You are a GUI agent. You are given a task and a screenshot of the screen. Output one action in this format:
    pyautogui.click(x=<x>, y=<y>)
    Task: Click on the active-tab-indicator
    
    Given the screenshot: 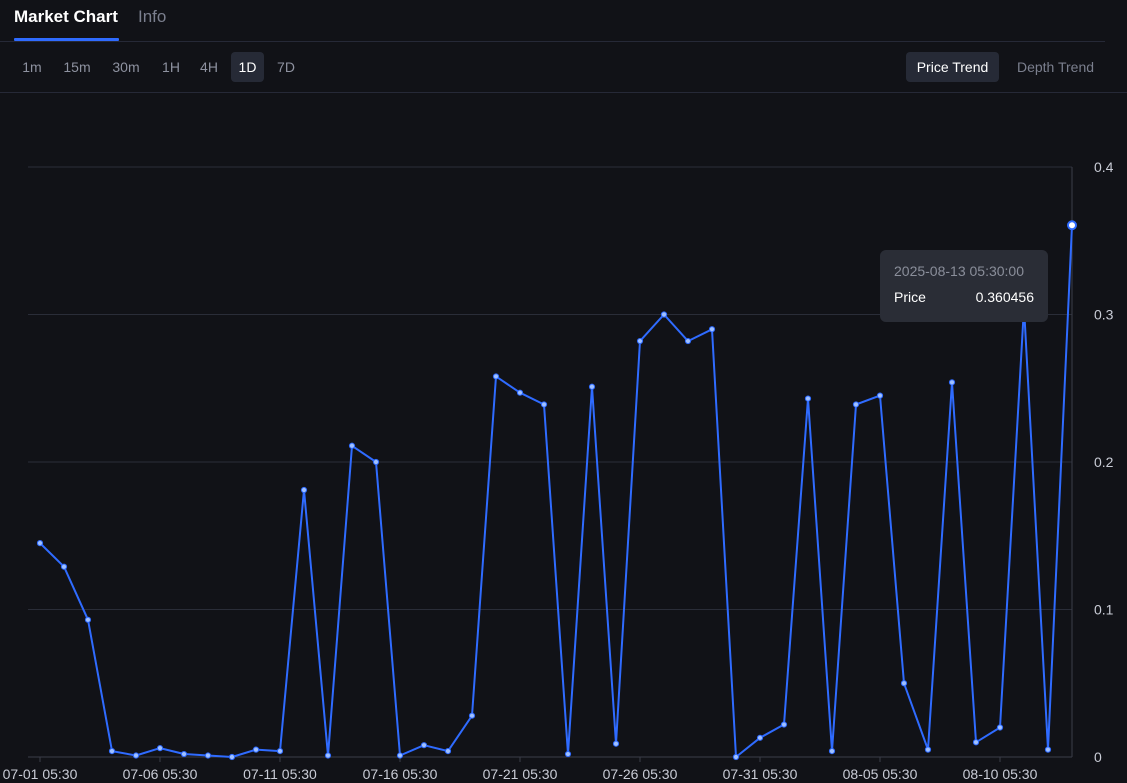 What is the action you would take?
    pyautogui.click(x=66, y=39)
    